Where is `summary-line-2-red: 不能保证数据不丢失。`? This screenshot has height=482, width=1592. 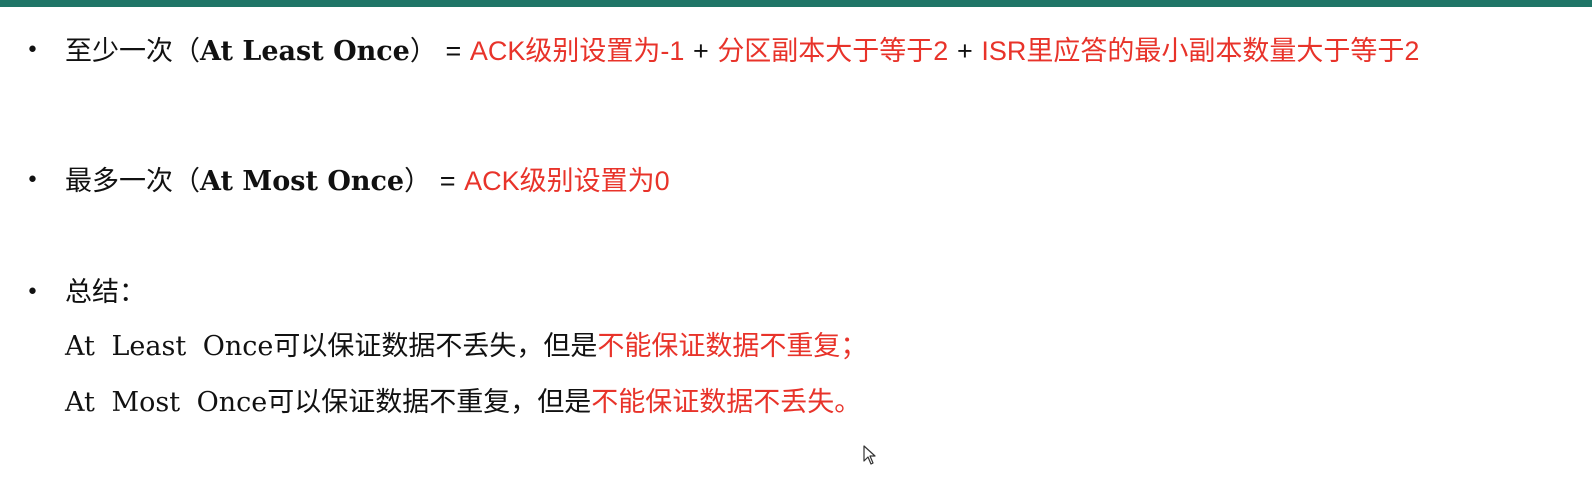 summary-line-2-red: 不能保证数据不丢失。 is located at coordinates (726, 402).